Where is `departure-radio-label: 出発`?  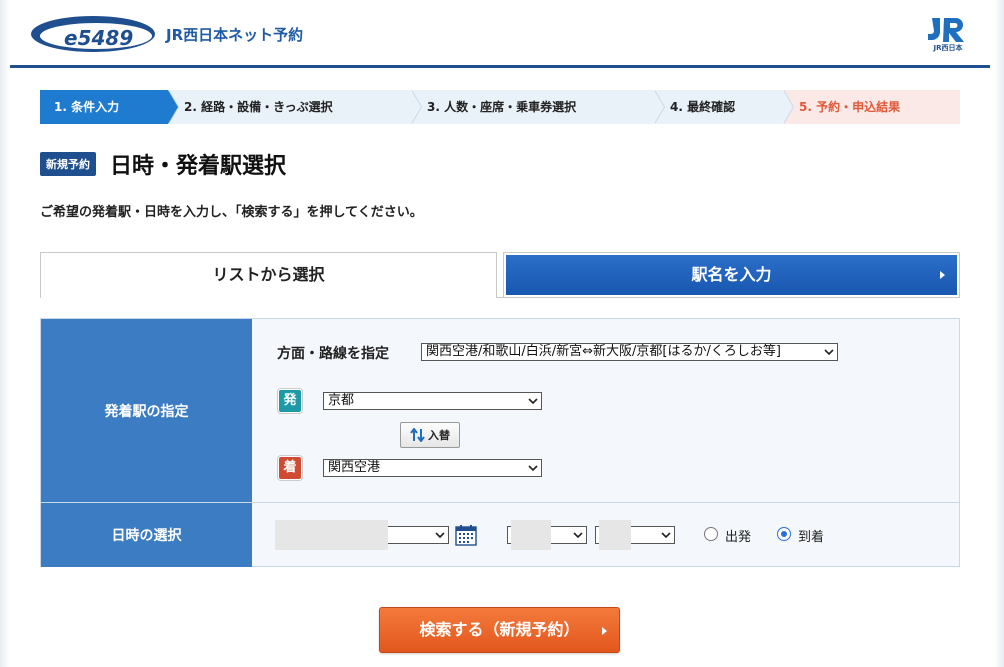 departure-radio-label: 出発 is located at coordinates (738, 535).